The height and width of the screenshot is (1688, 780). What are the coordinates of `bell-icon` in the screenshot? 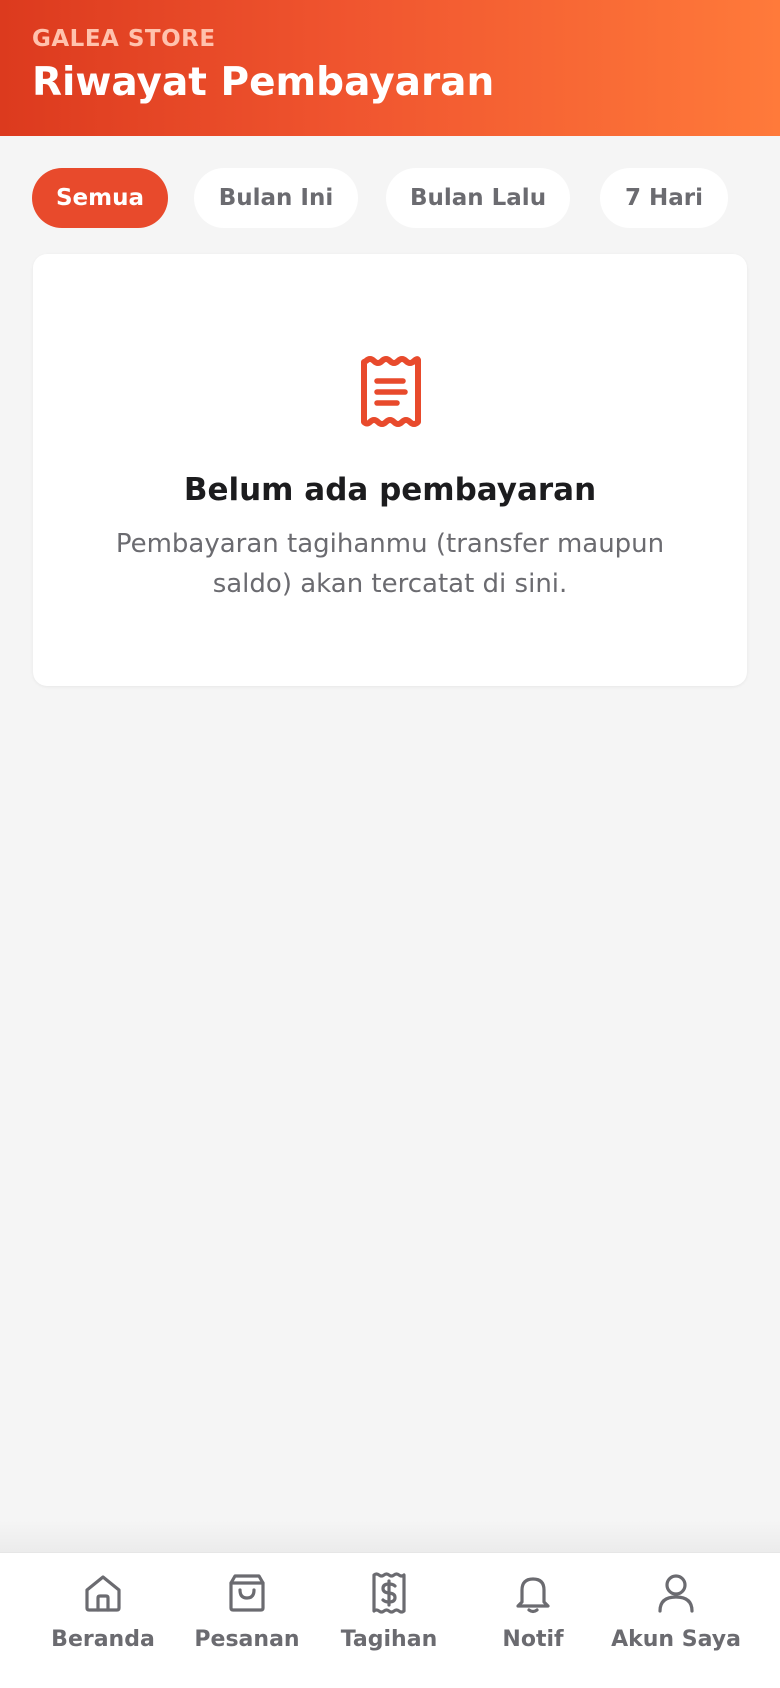 It's located at (533, 1595).